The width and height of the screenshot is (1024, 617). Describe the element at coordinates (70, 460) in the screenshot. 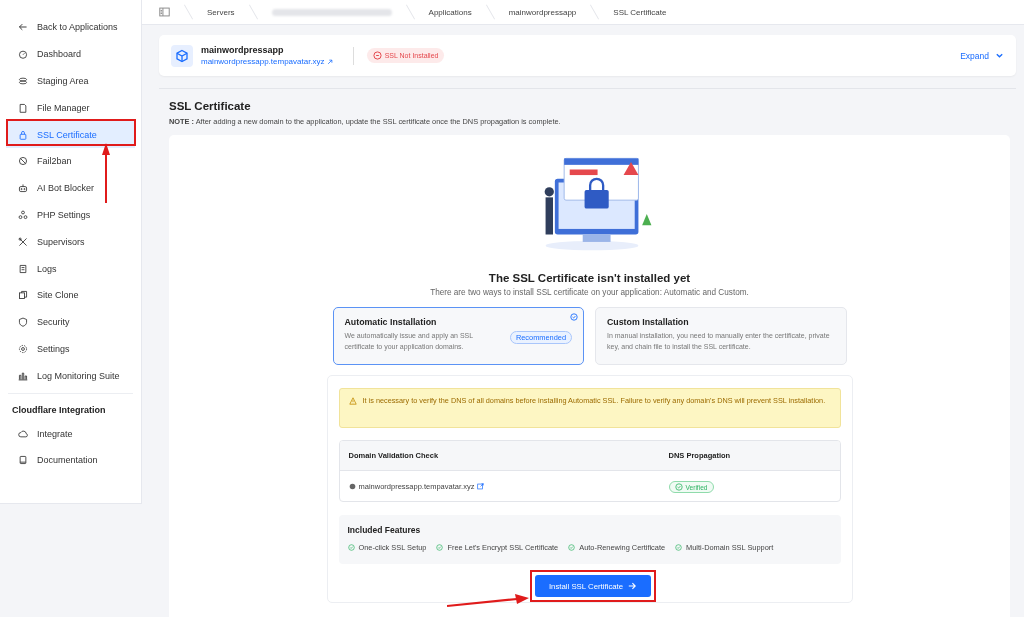

I see `sidebar-item: Documentation` at that location.